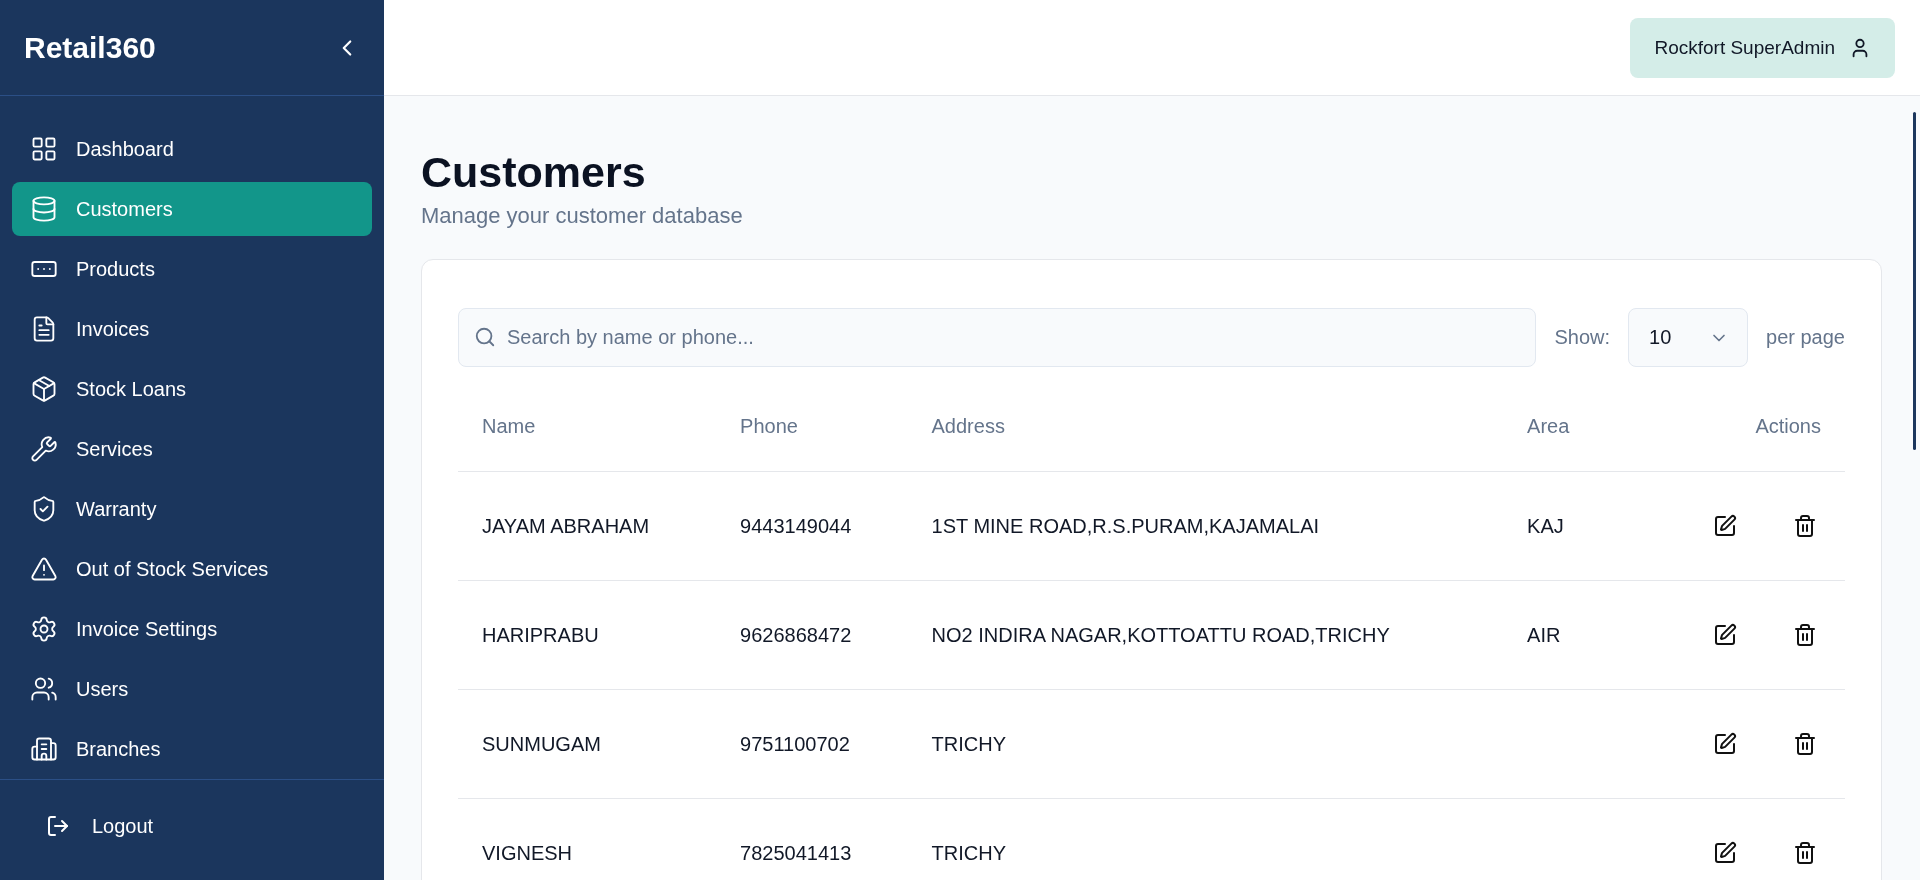  What do you see at coordinates (44, 389) in the screenshot?
I see `box-icon` at bounding box center [44, 389].